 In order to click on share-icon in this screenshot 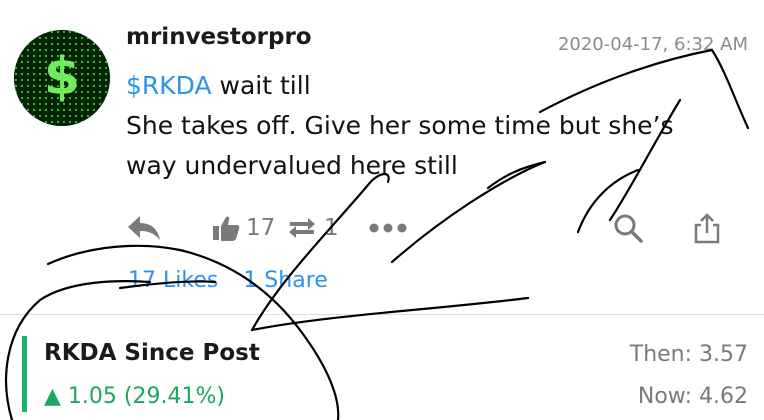, I will do `click(707, 228)`.